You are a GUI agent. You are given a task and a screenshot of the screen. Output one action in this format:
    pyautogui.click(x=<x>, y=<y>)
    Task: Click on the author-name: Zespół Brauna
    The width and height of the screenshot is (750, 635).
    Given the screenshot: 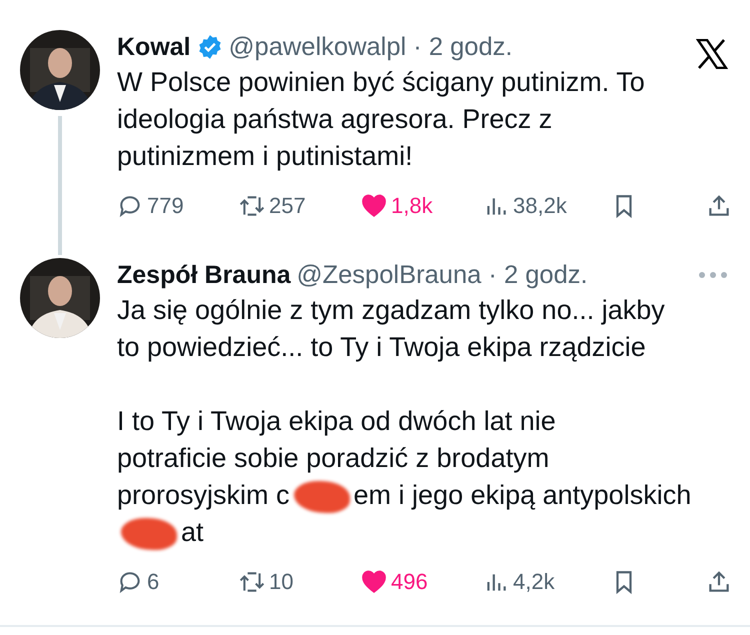 What is the action you would take?
    pyautogui.click(x=204, y=275)
    